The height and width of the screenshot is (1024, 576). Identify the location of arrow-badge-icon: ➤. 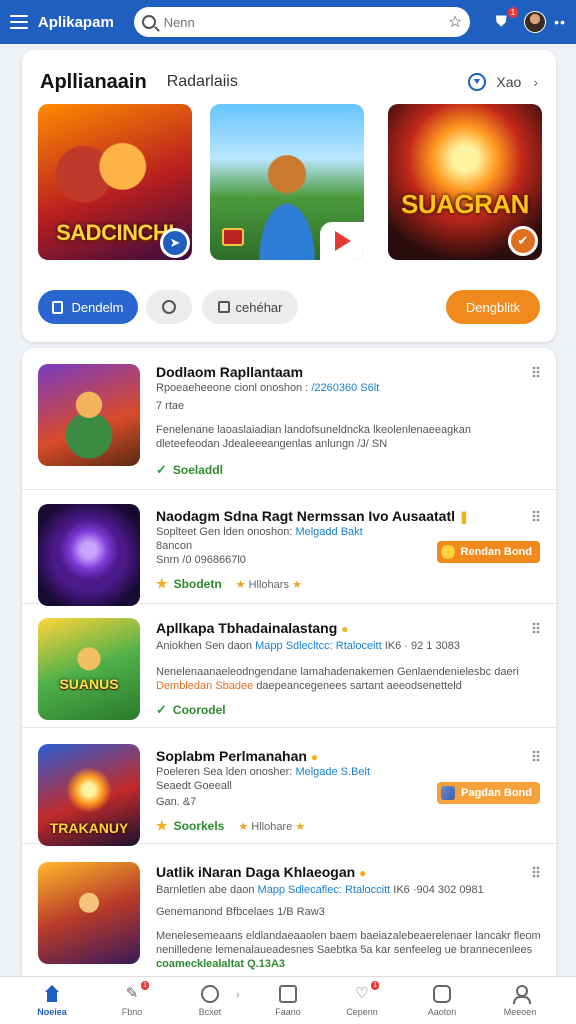
(175, 243).